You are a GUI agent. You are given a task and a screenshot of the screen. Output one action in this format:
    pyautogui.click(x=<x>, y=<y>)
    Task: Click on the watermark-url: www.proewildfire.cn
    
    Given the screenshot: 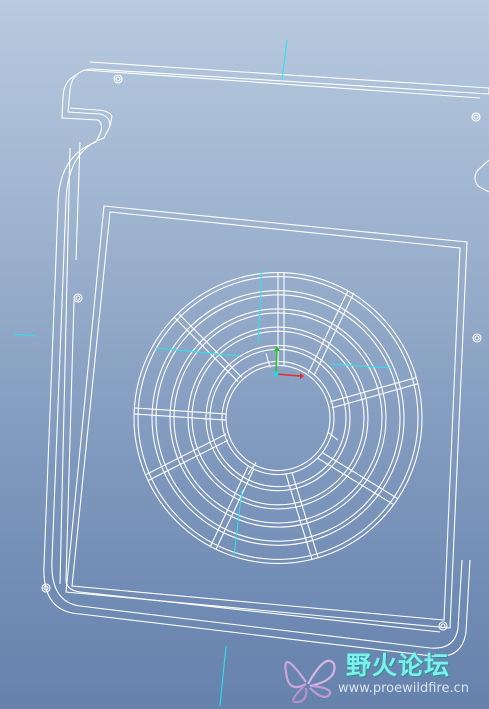 What is the action you would take?
    pyautogui.click(x=403, y=688)
    